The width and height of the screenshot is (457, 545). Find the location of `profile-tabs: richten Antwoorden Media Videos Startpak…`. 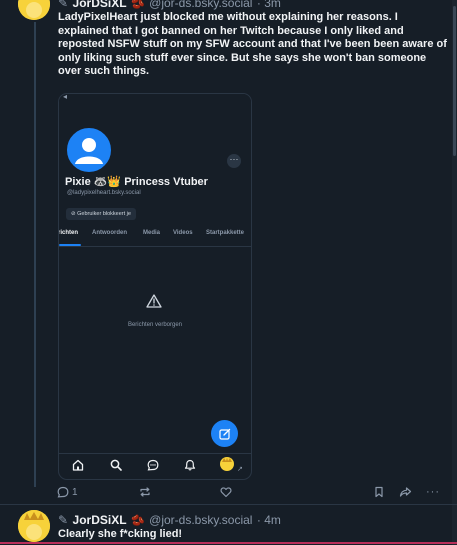

profile-tabs: richten Antwoorden Media Videos Startpak… is located at coordinates (155, 238).